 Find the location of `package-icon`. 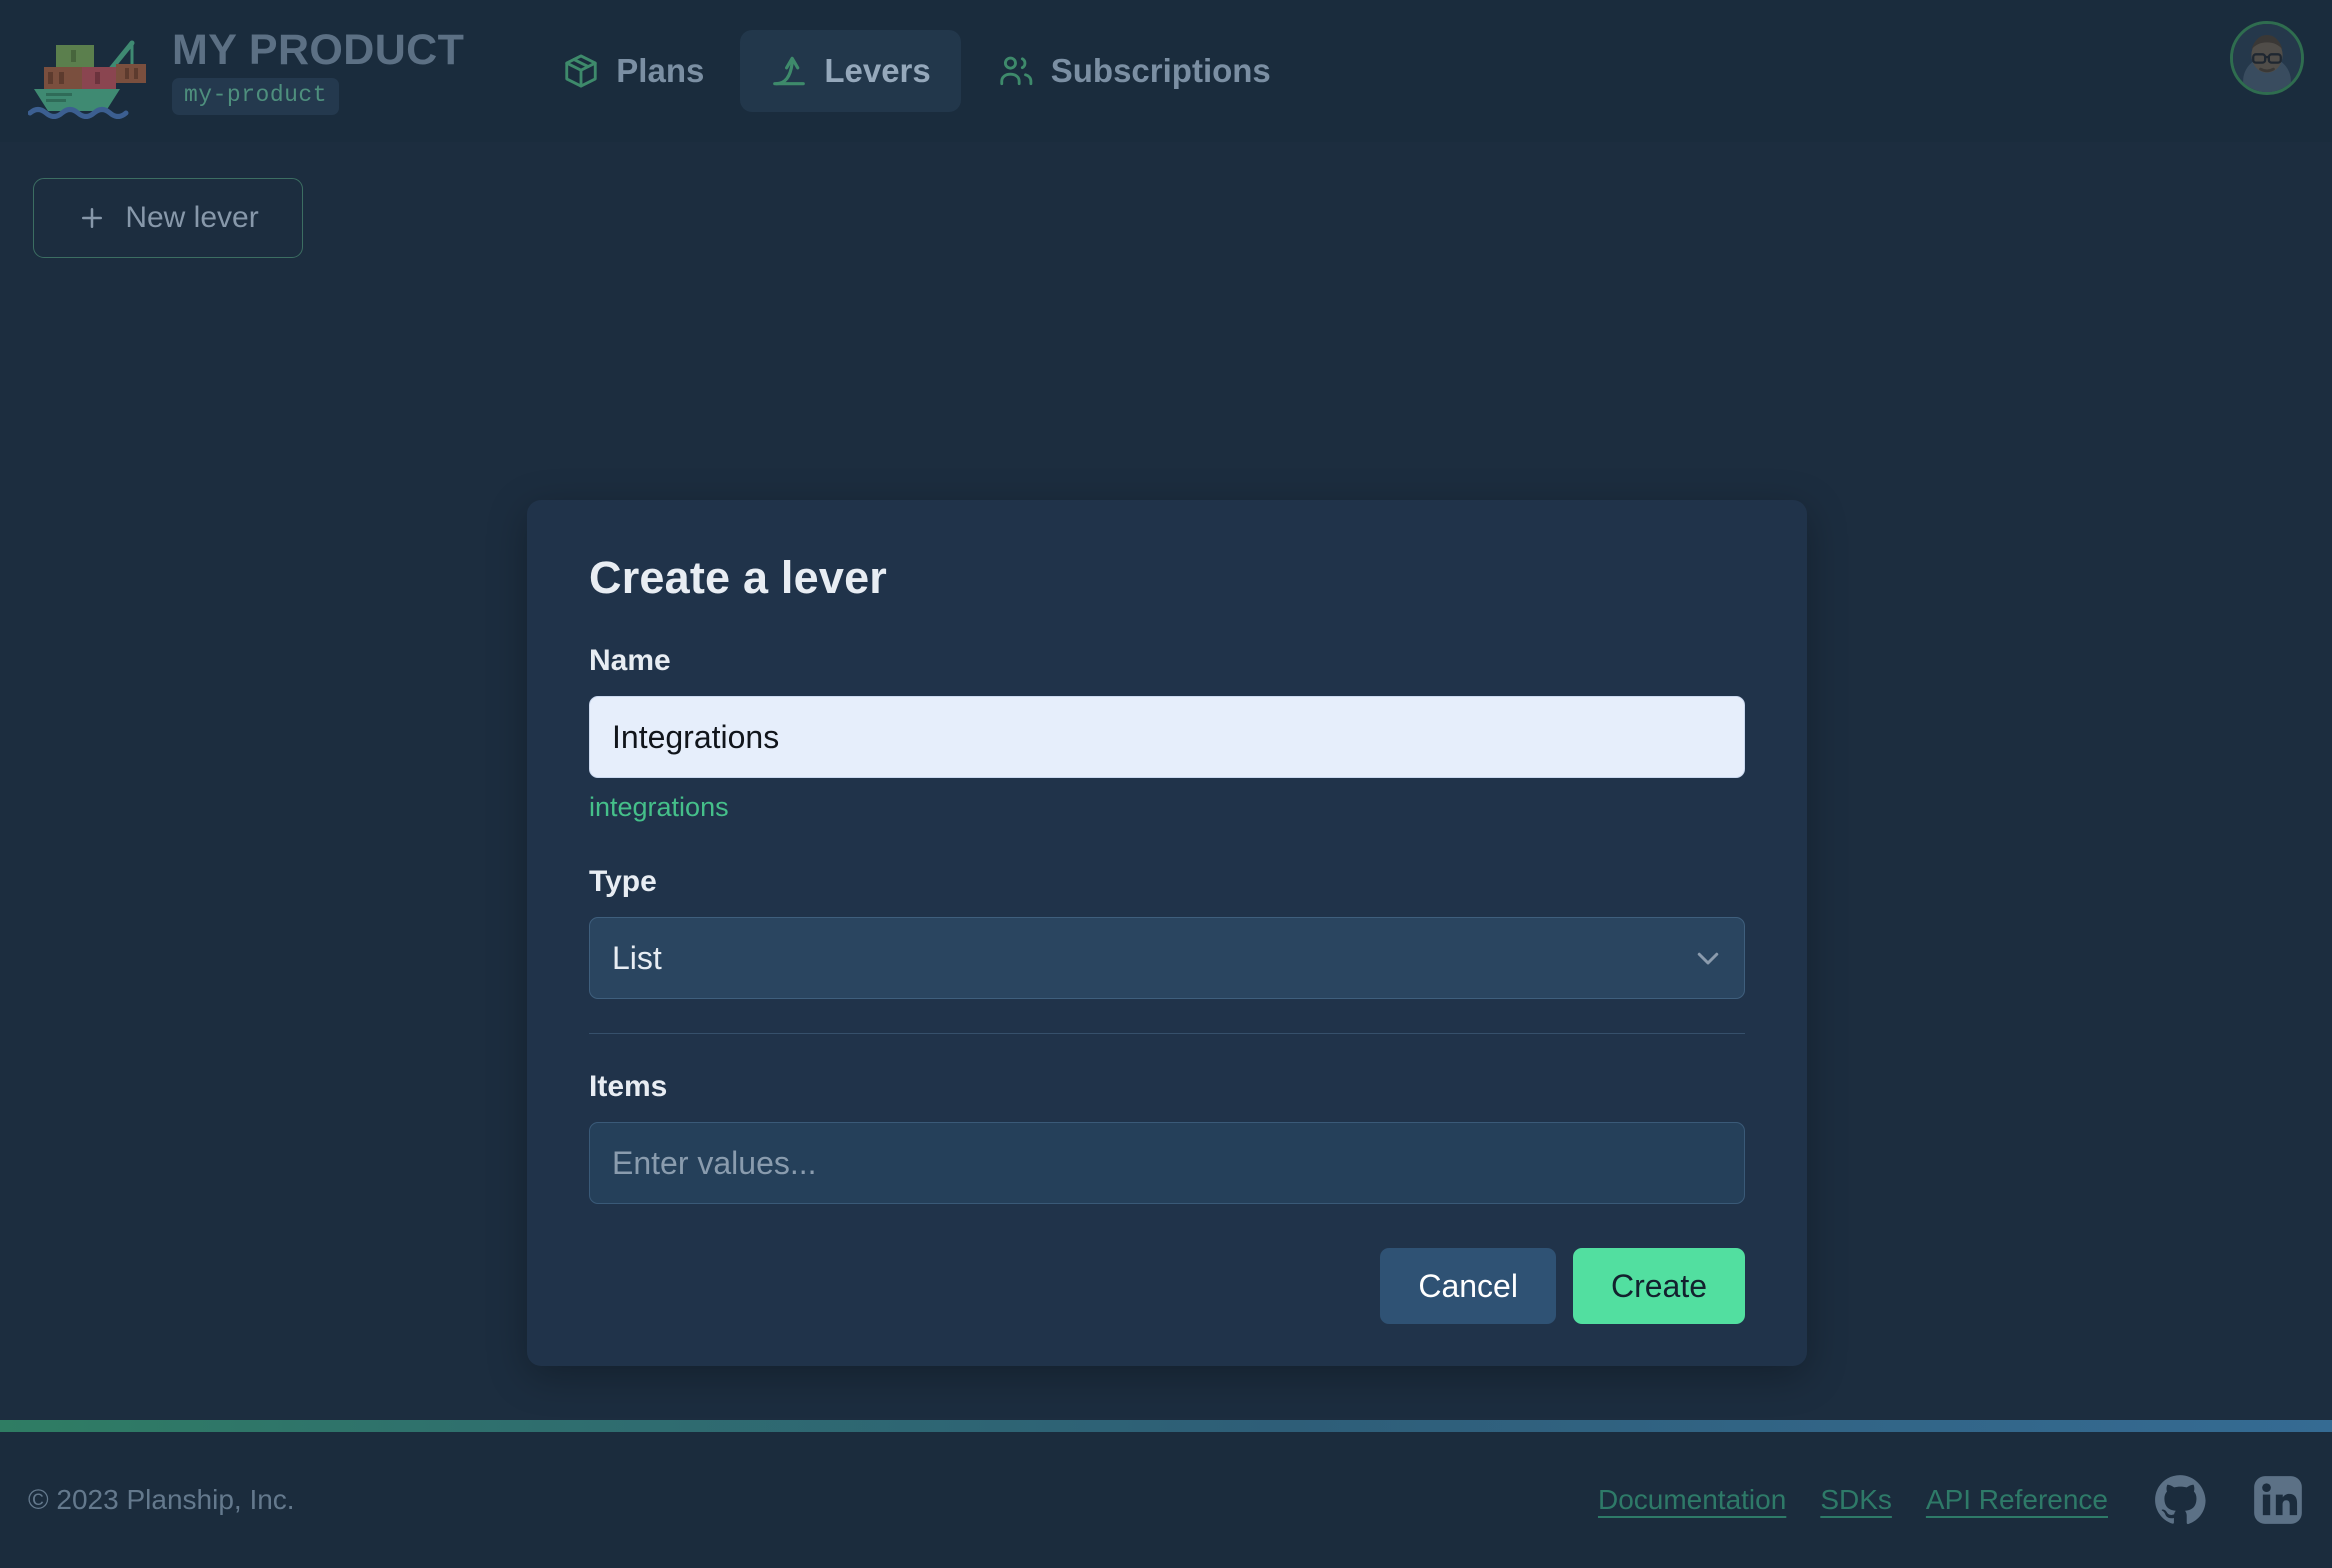

package-icon is located at coordinates (581, 71).